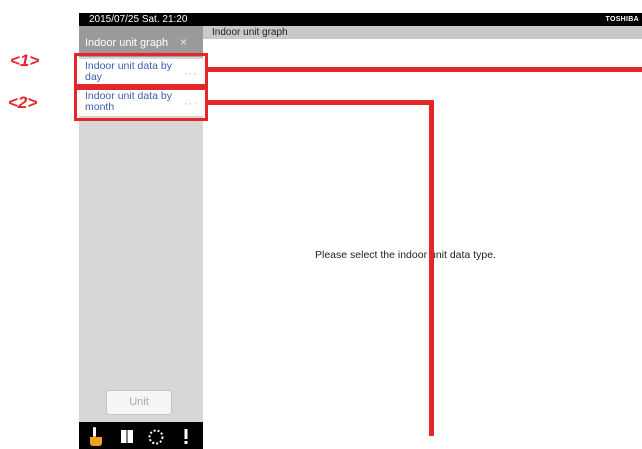  Describe the element at coordinates (96, 436) in the screenshot. I see `hand-pointer-icon` at that location.